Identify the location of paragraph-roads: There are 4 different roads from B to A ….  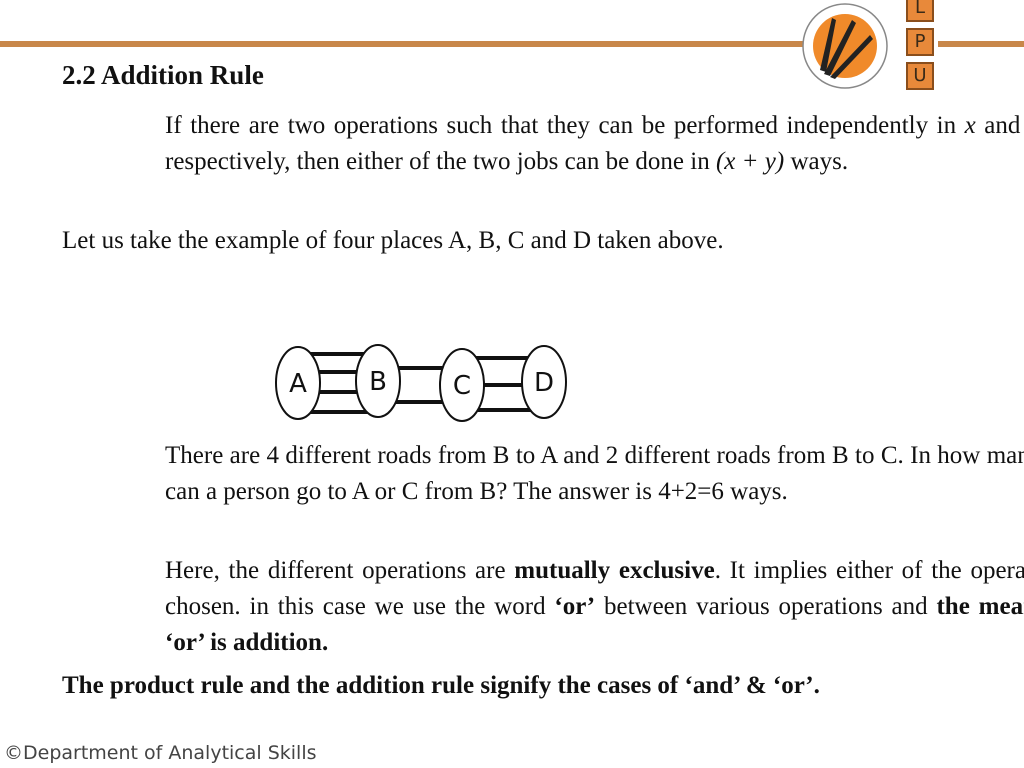
(594, 473).